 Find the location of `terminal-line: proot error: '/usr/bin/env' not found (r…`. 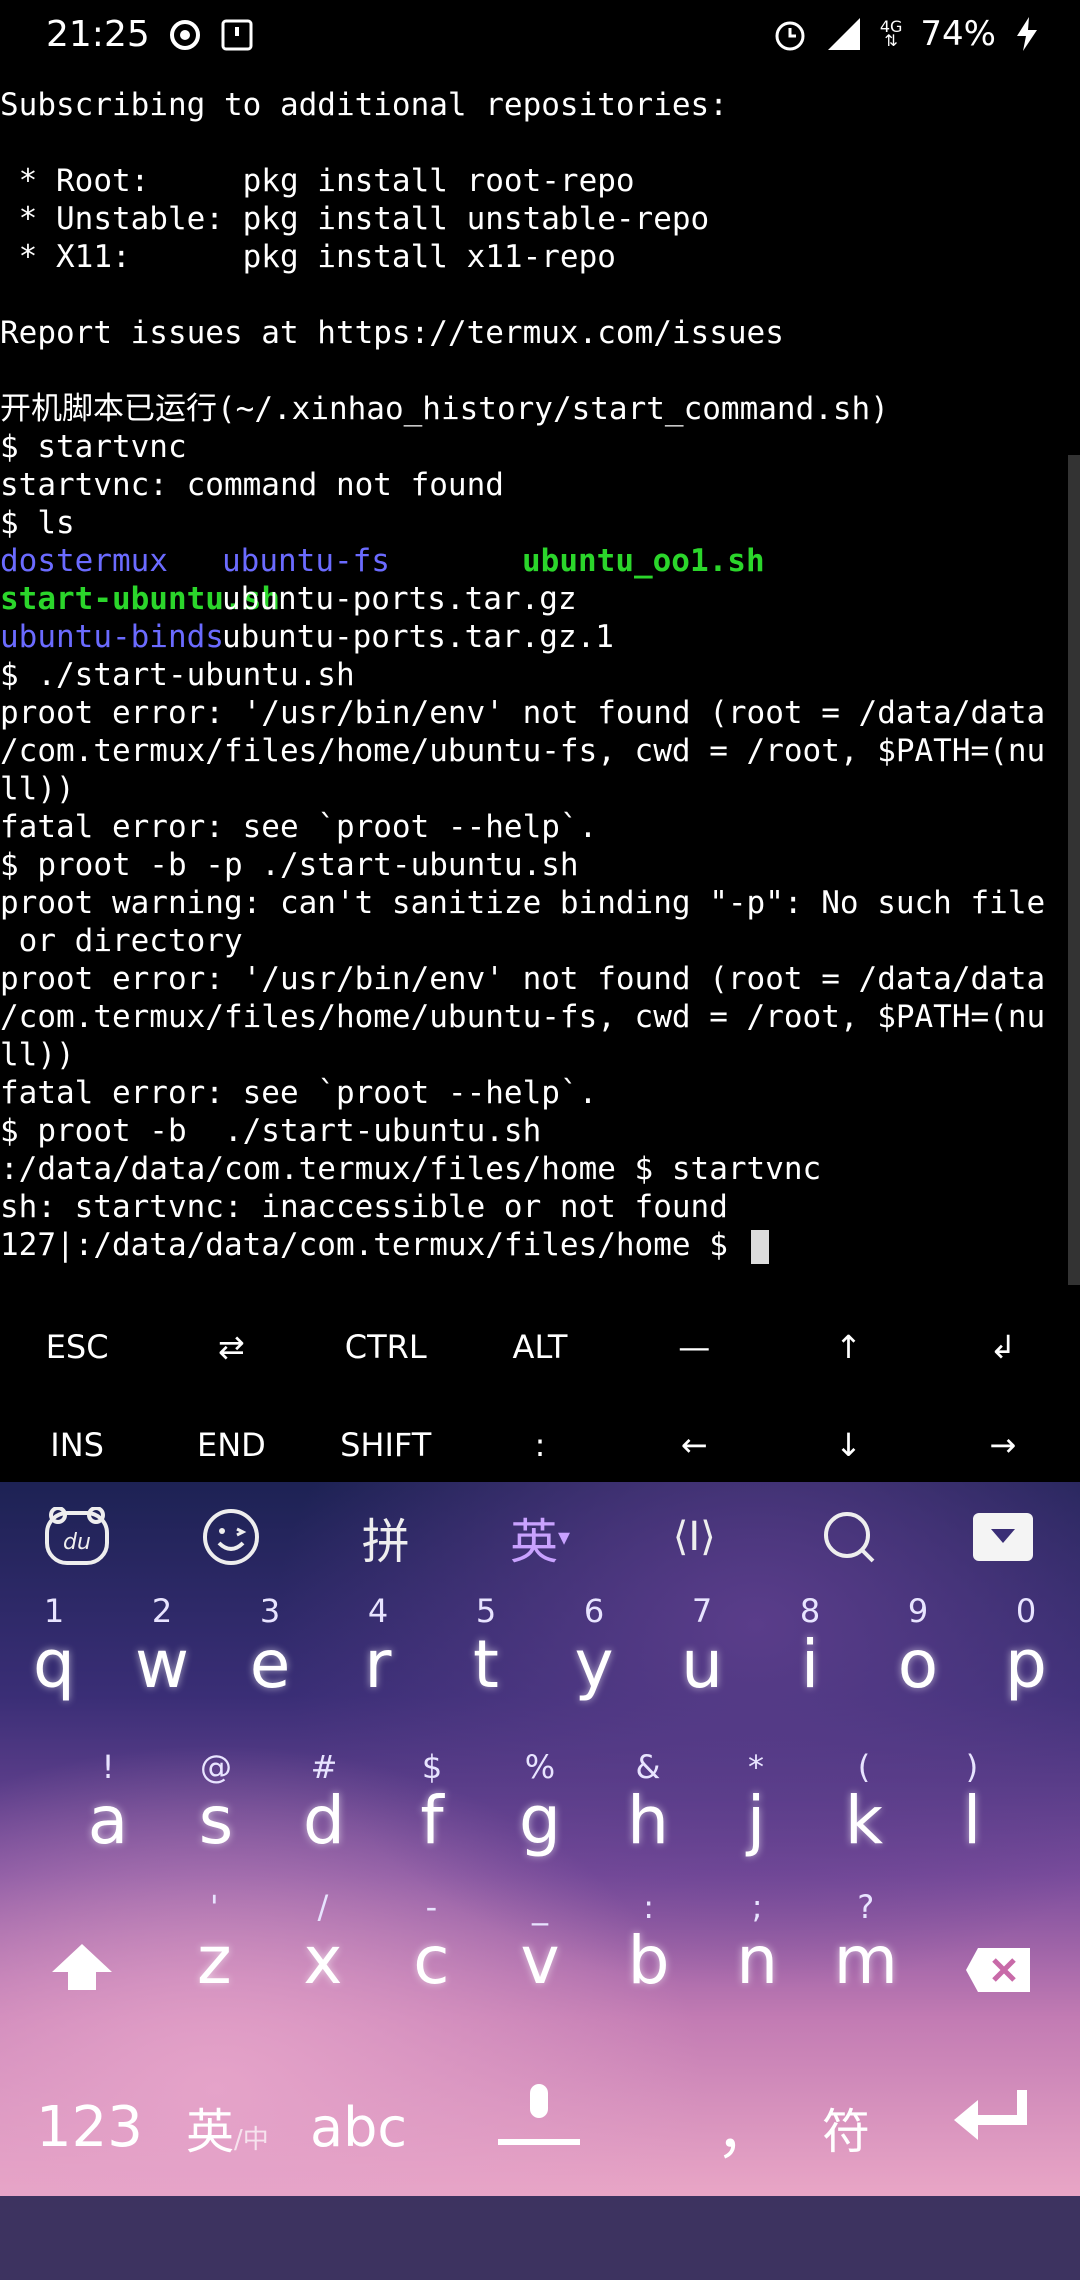

terminal-line: proot error: '/usr/bin/env' not found (r… is located at coordinates (535, 979).